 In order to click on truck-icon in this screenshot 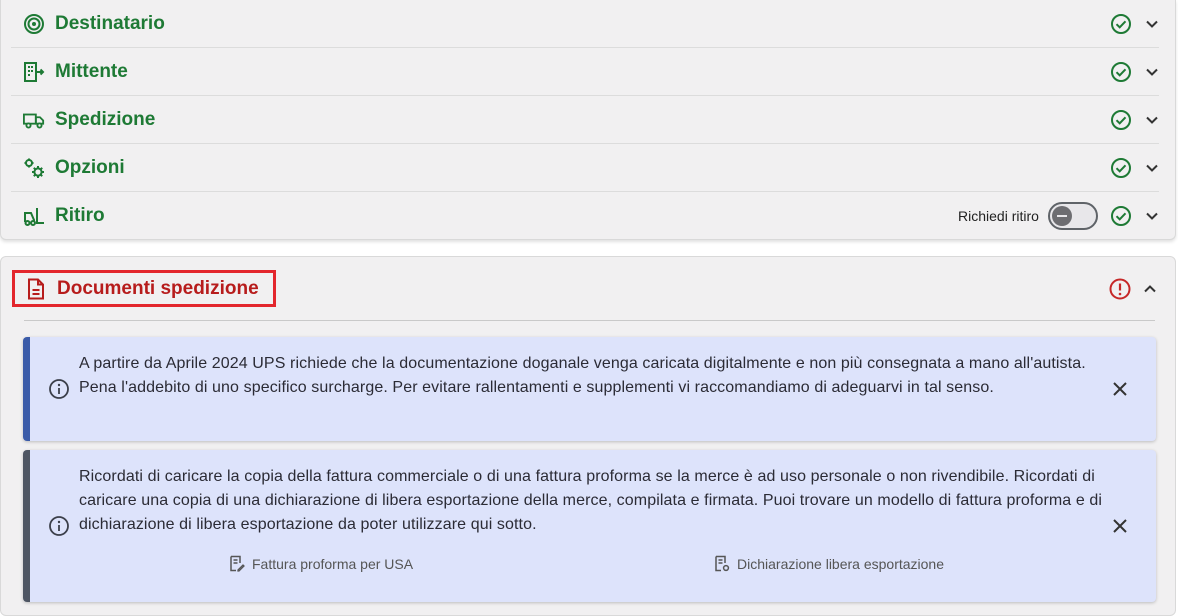, I will do `click(34, 120)`.